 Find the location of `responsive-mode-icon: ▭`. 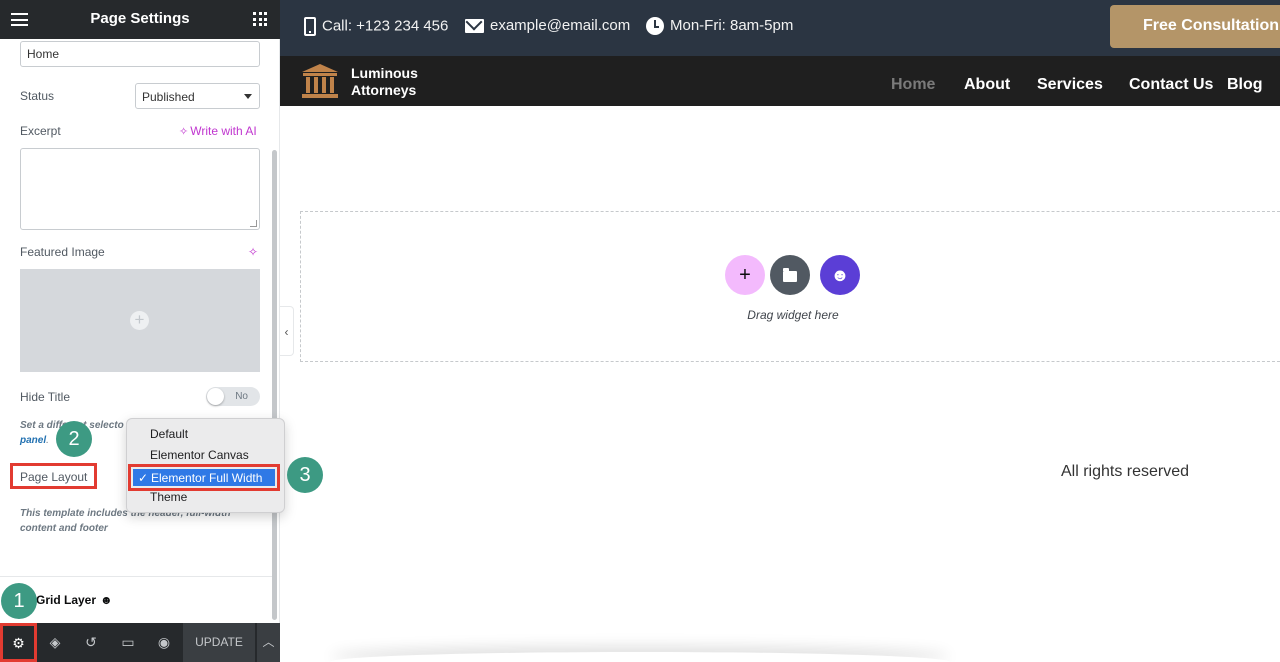

responsive-mode-icon: ▭ is located at coordinates (128, 642).